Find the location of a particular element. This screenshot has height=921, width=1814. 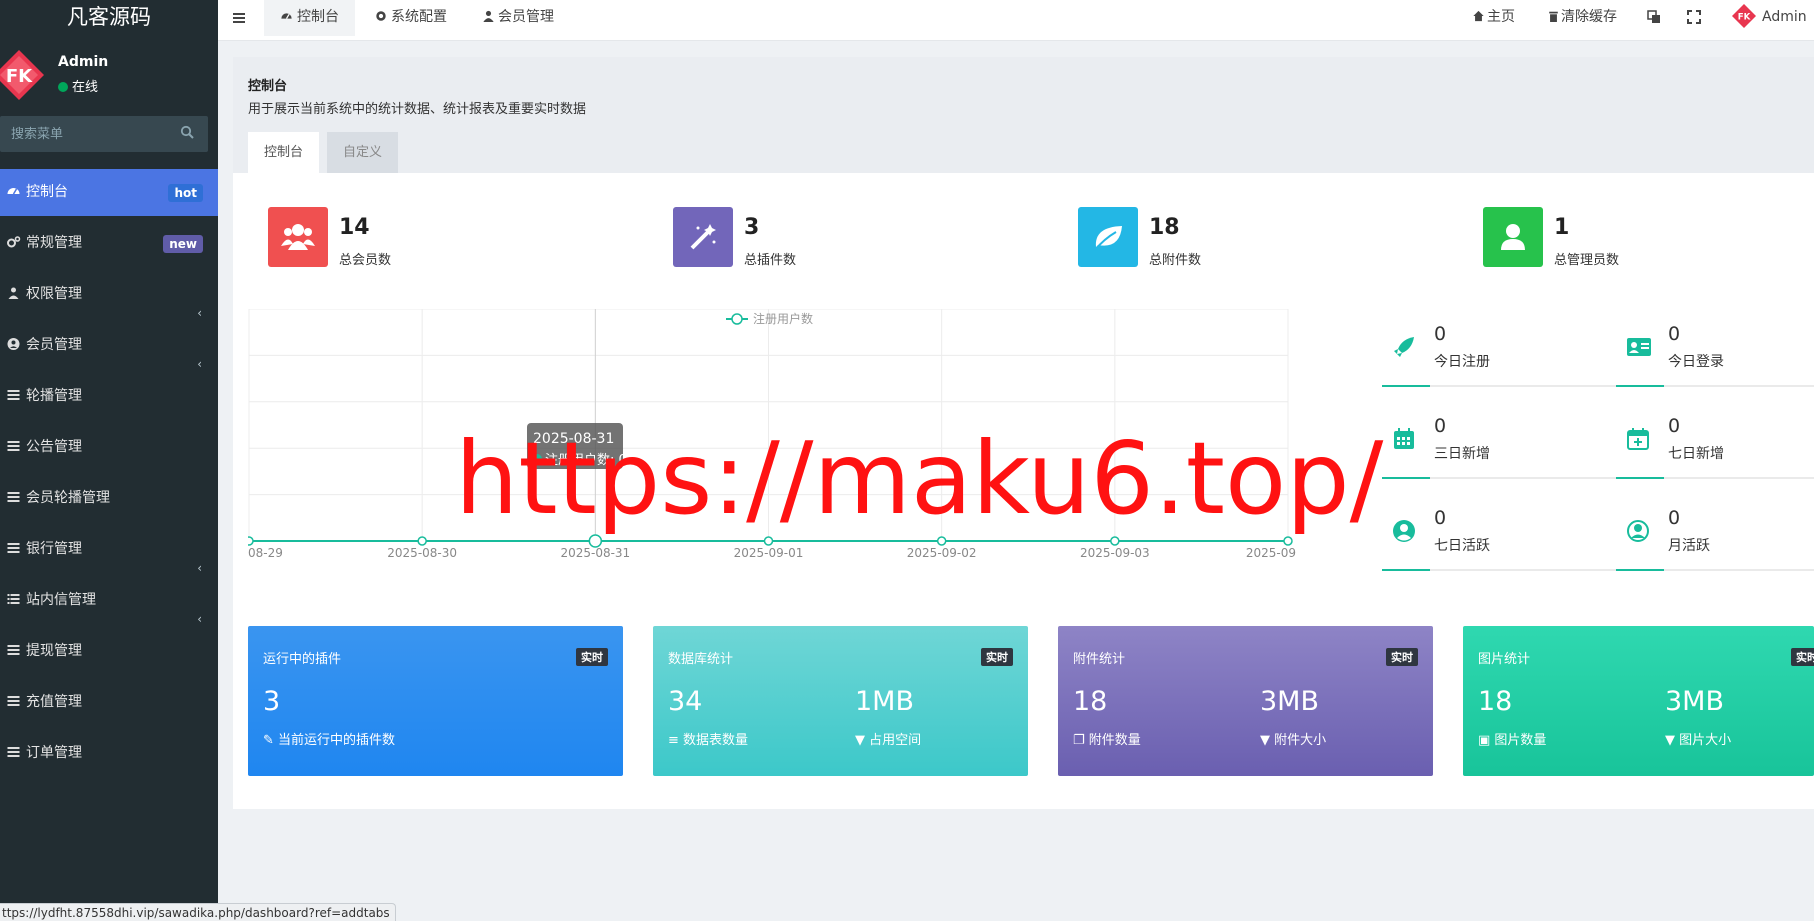

sidebar-item-label: 常规管理 is located at coordinates (54, 243).